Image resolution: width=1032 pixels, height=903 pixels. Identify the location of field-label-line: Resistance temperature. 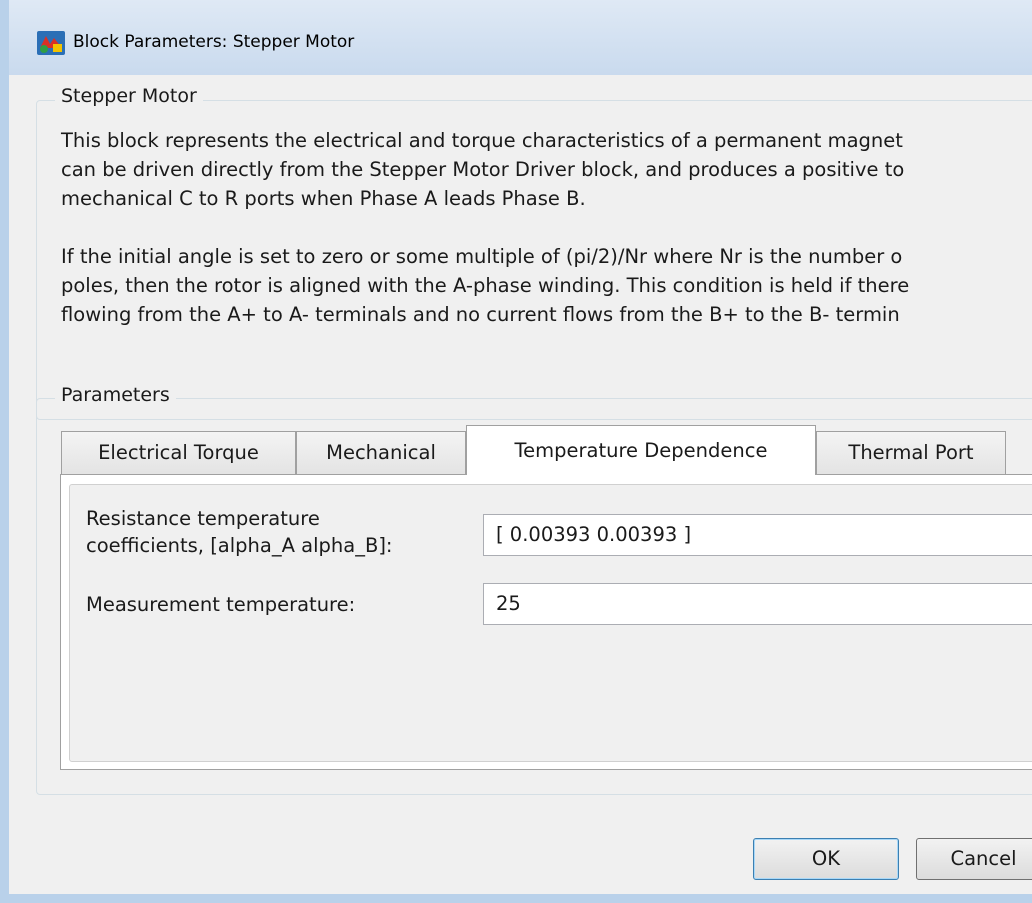
(203, 518).